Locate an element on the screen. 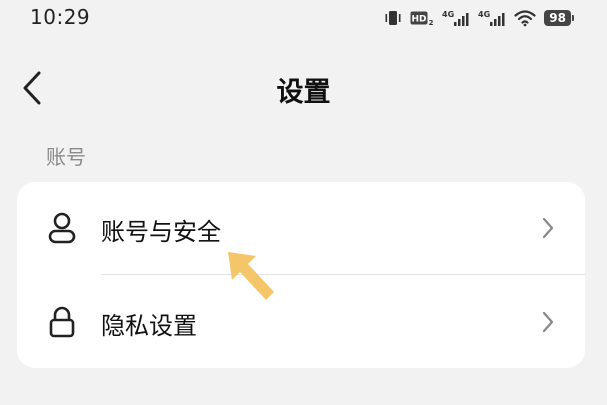 Image resolution: width=607 pixels, height=405 pixels. vibrate-icon is located at coordinates (393, 18).